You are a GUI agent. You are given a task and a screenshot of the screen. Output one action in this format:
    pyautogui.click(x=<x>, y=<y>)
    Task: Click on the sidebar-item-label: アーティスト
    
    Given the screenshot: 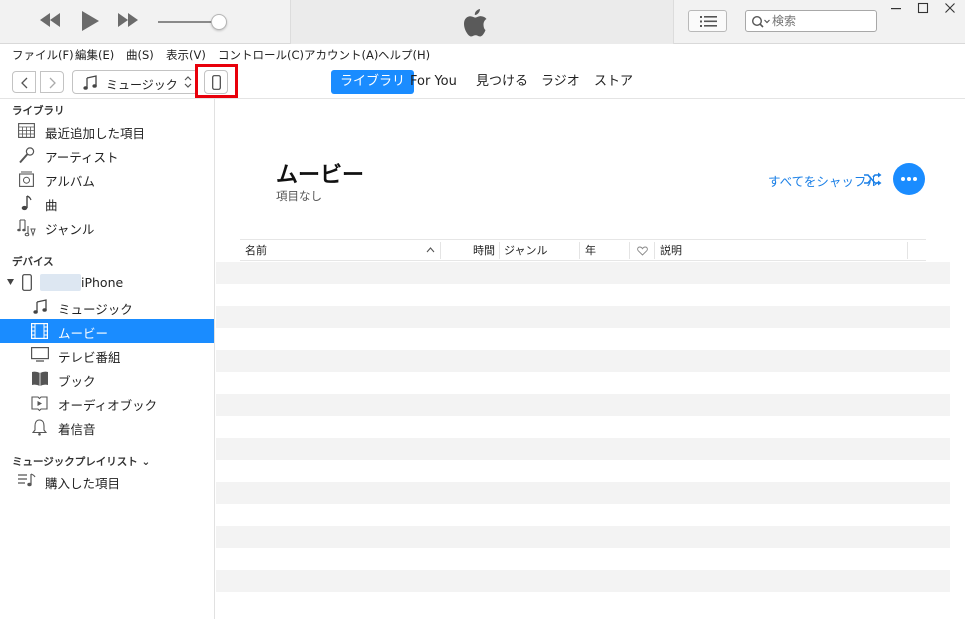 What is the action you would take?
    pyautogui.click(x=82, y=157)
    